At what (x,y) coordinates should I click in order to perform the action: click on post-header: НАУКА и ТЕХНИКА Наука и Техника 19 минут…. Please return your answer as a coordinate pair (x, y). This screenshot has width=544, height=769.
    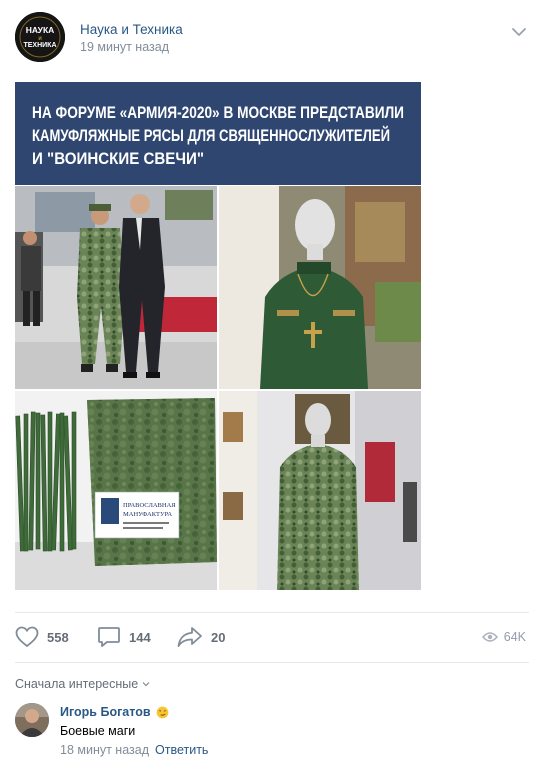
    Looking at the image, I should click on (272, 38).